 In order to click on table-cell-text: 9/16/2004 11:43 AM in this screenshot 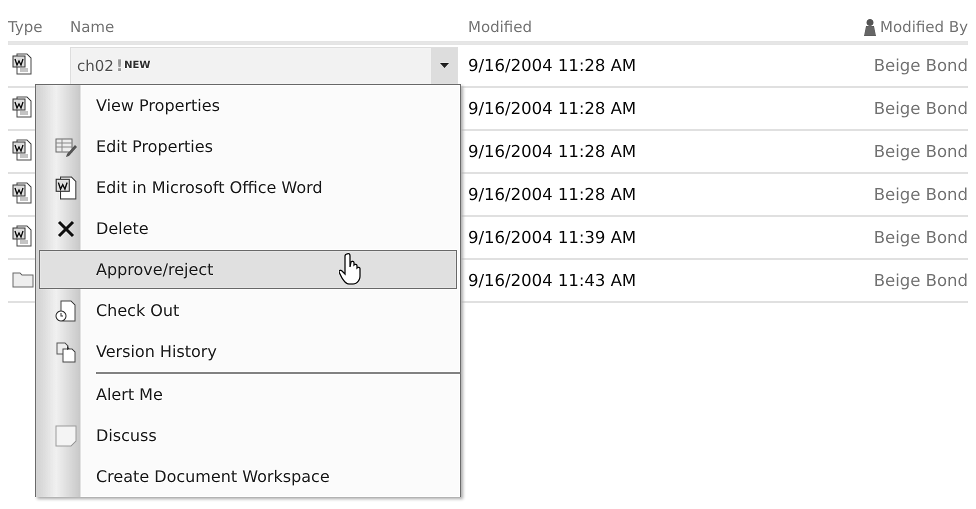, I will do `click(552, 280)`.